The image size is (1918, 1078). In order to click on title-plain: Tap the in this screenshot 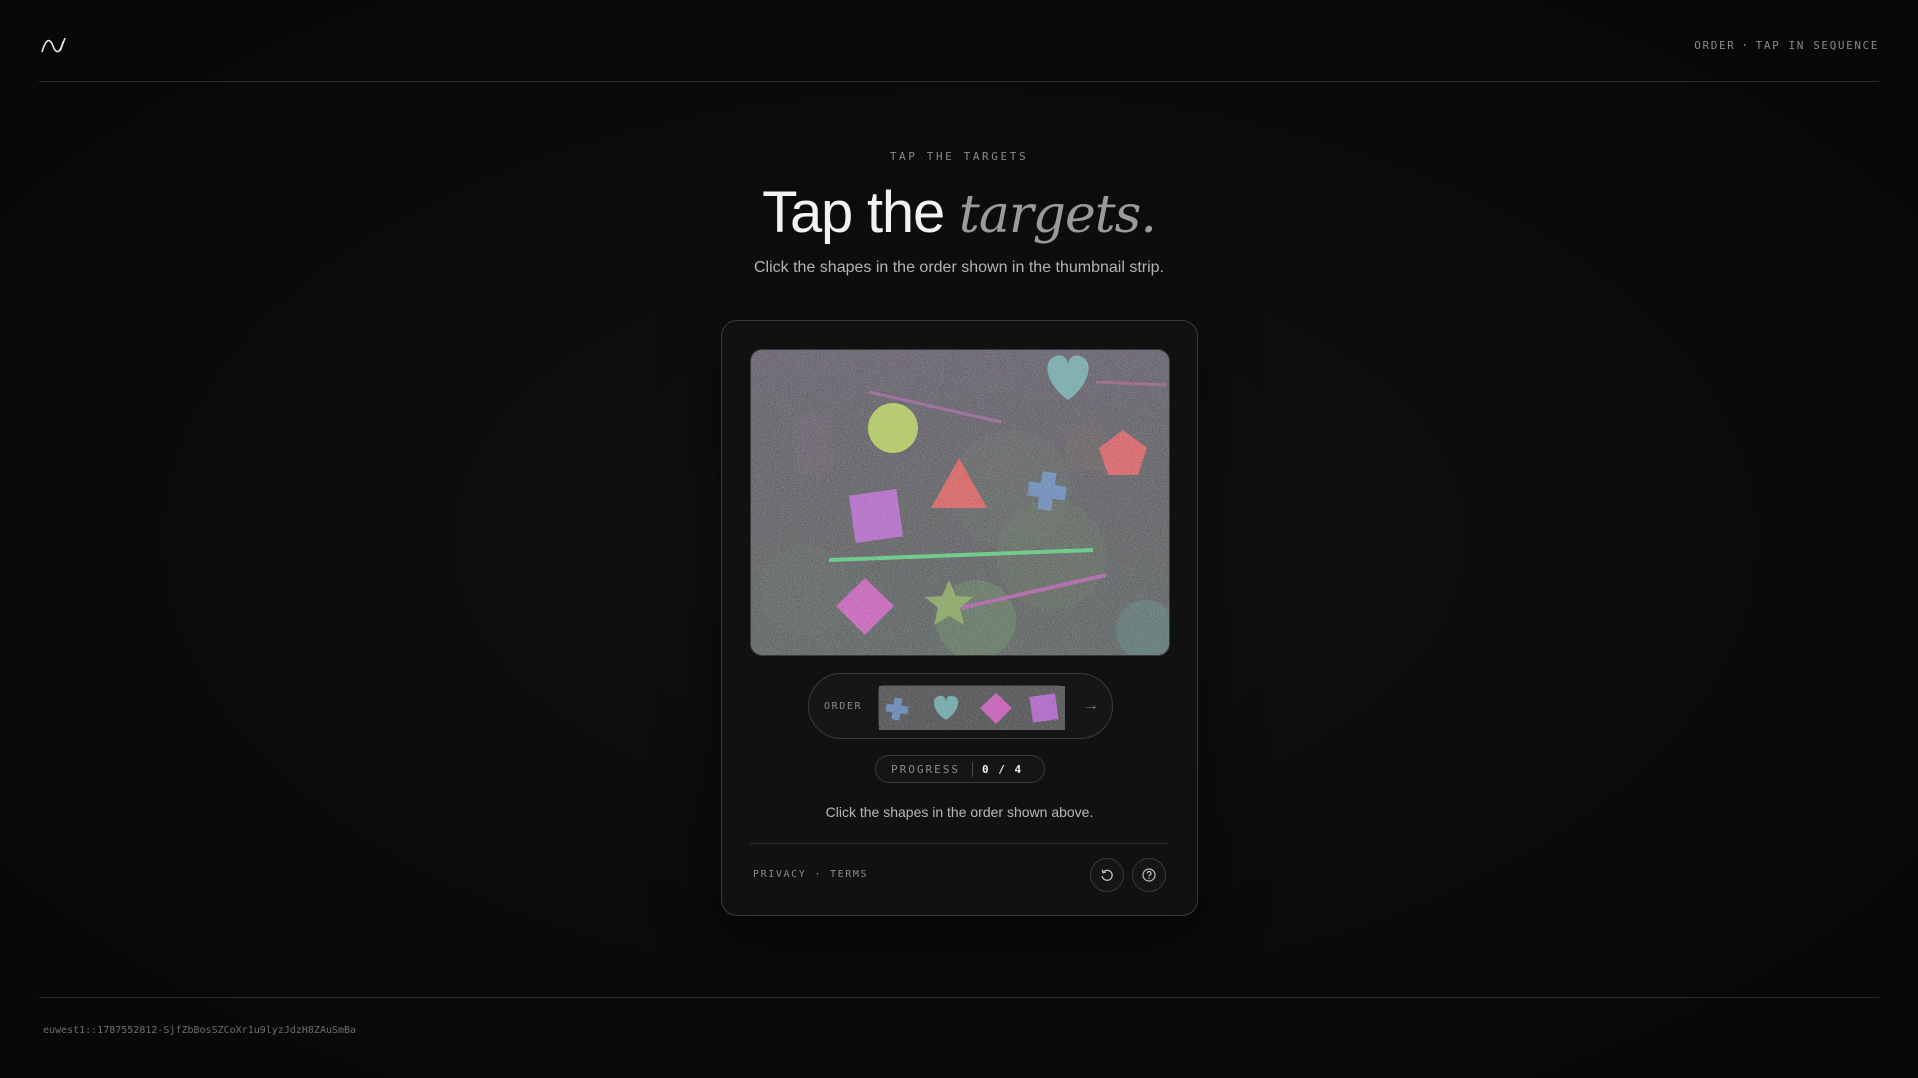, I will do `click(860, 212)`.